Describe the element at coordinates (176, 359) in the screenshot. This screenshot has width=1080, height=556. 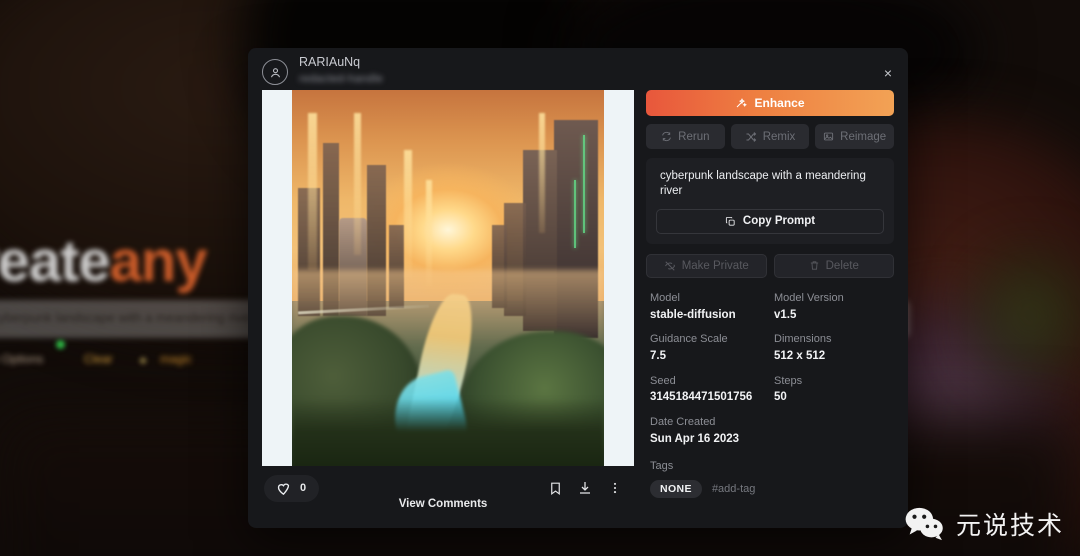
I see `background-magic-label: magic` at that location.